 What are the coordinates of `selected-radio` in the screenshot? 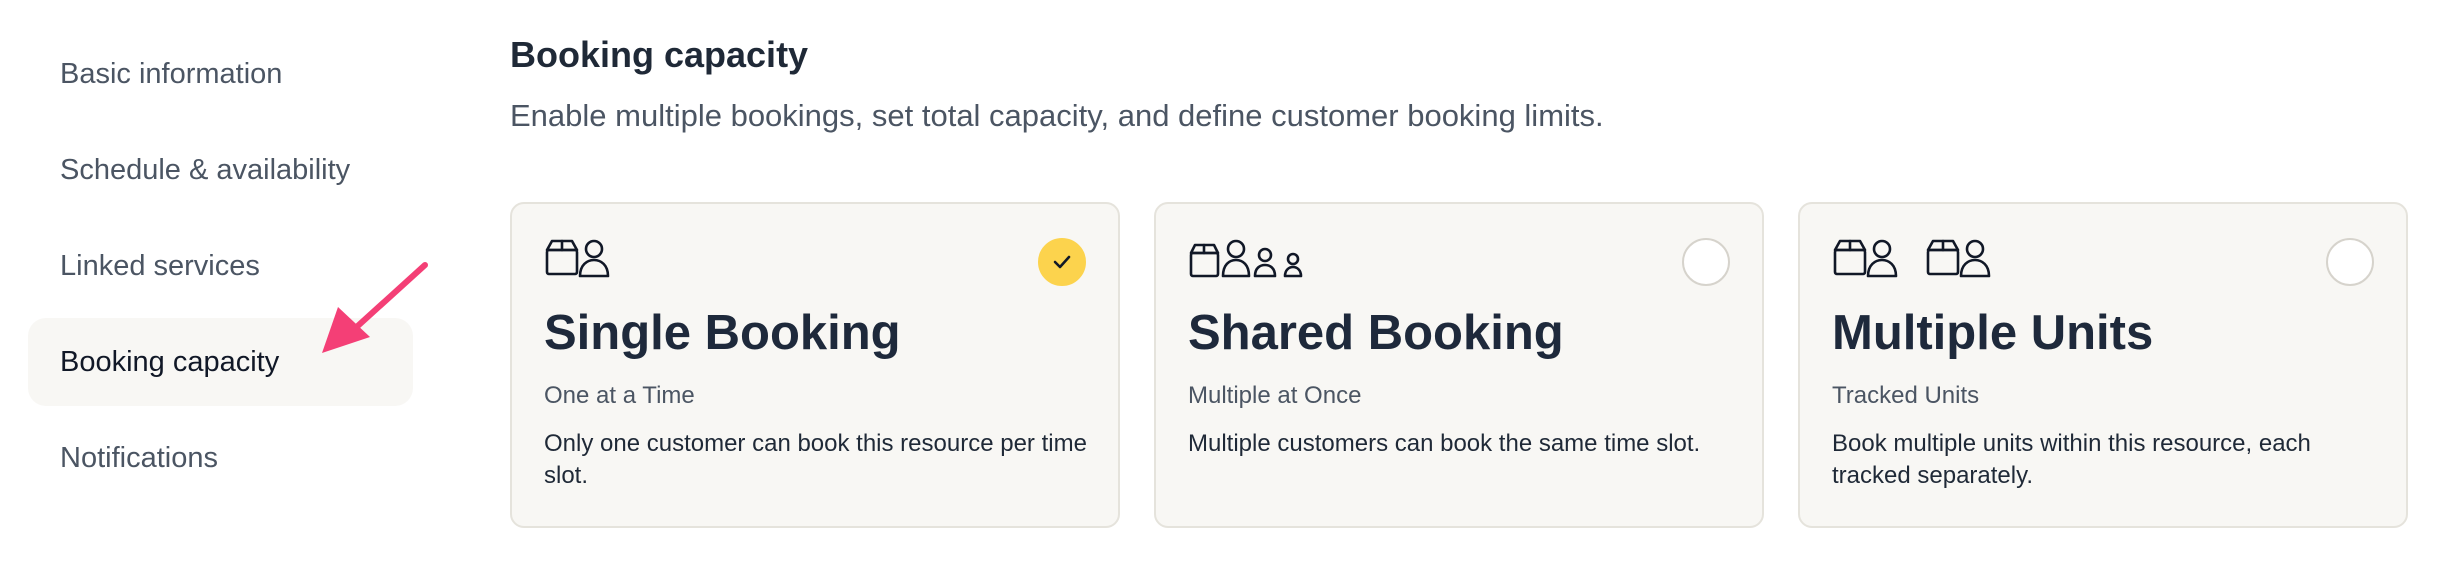 It's located at (1062, 262).